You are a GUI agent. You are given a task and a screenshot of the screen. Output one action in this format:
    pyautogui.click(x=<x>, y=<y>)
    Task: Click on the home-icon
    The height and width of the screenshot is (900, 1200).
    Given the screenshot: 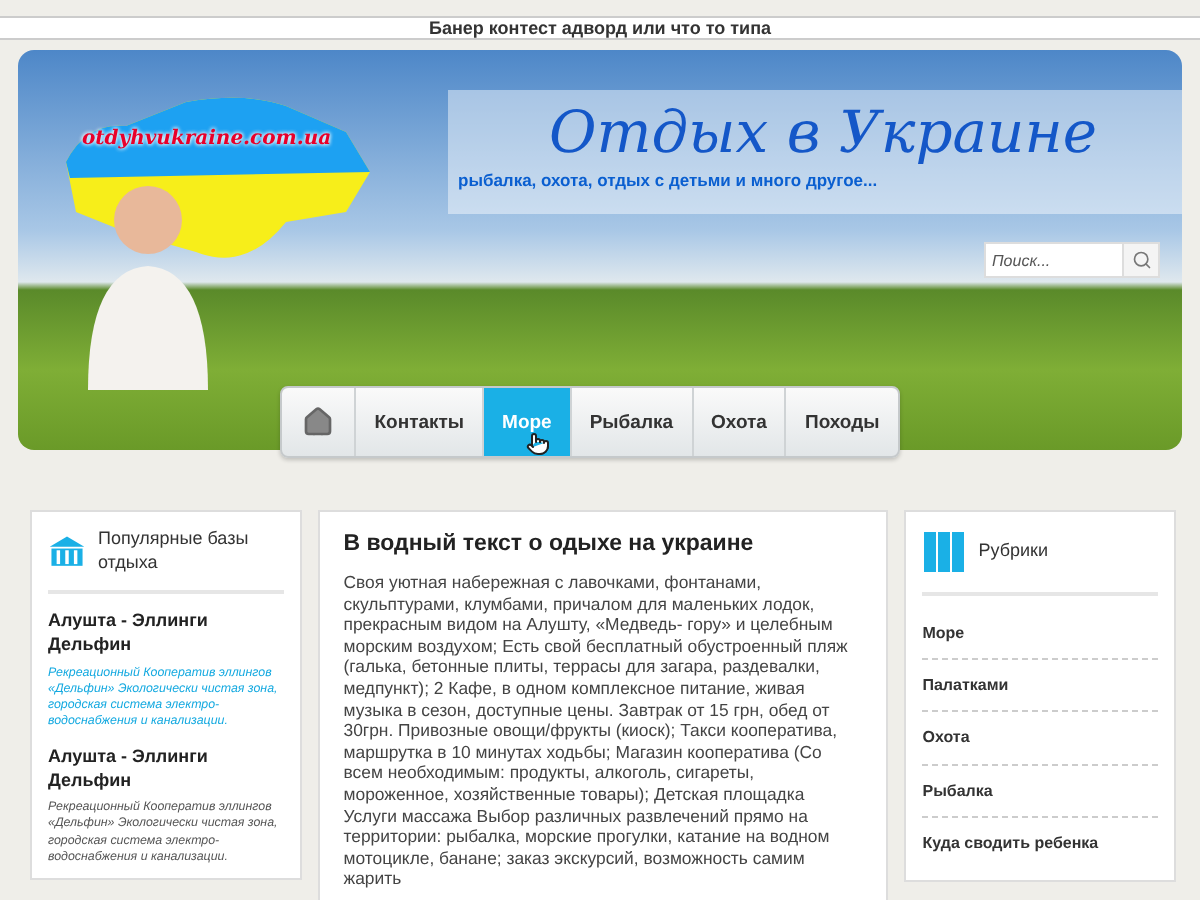 What is the action you would take?
    pyautogui.click(x=318, y=422)
    